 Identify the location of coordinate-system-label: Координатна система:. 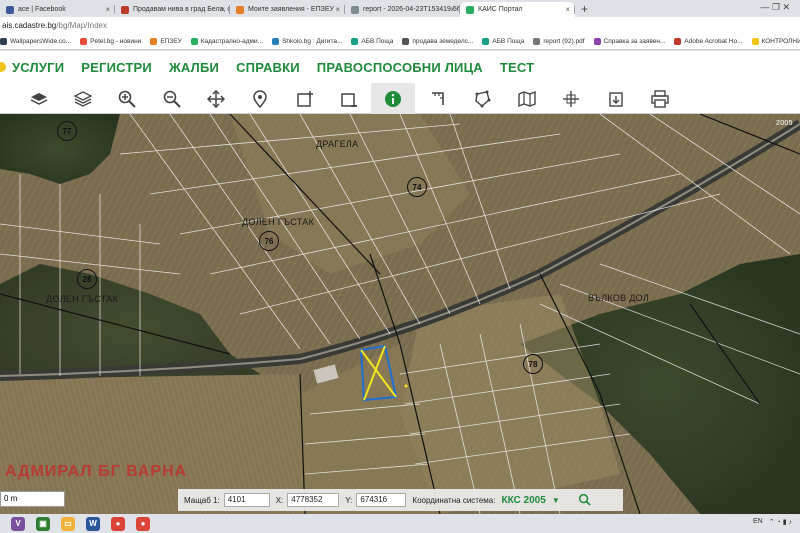
(454, 500).